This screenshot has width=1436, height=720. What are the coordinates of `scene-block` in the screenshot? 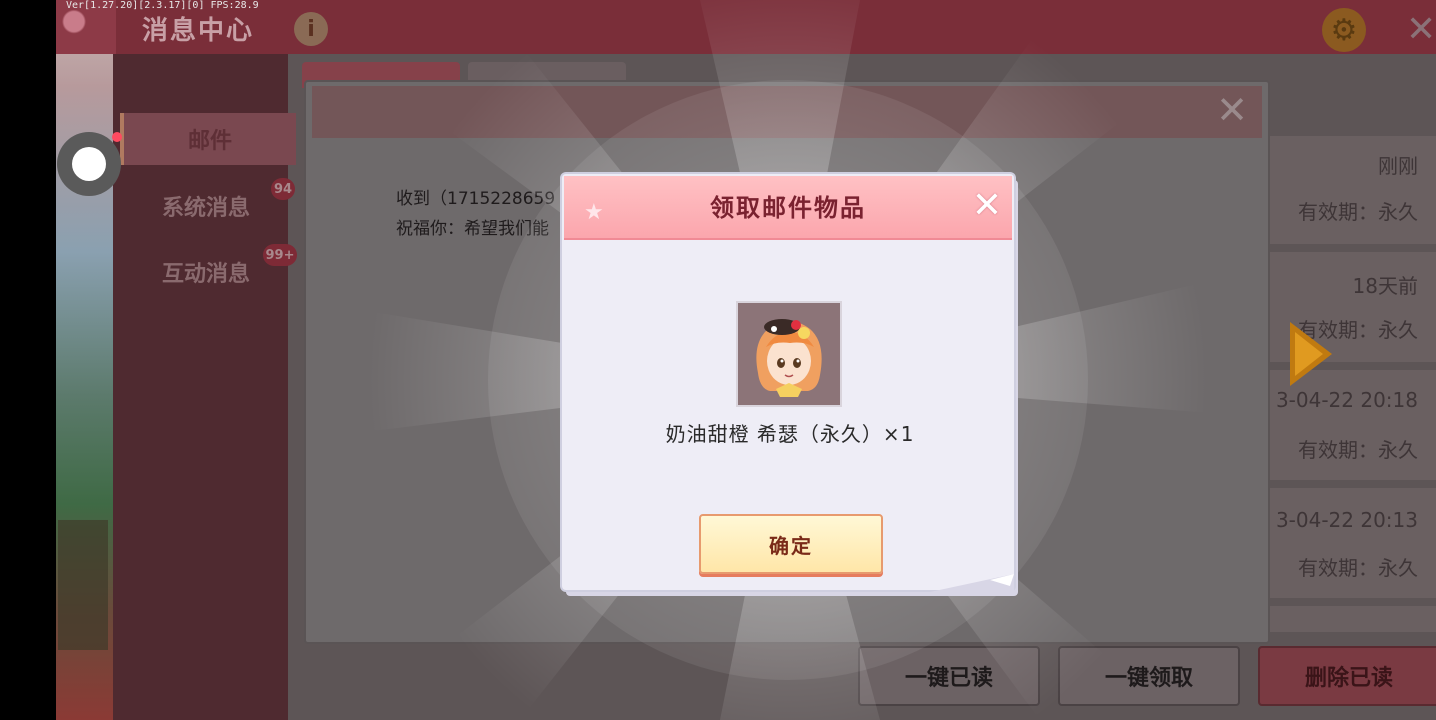 It's located at (83, 585).